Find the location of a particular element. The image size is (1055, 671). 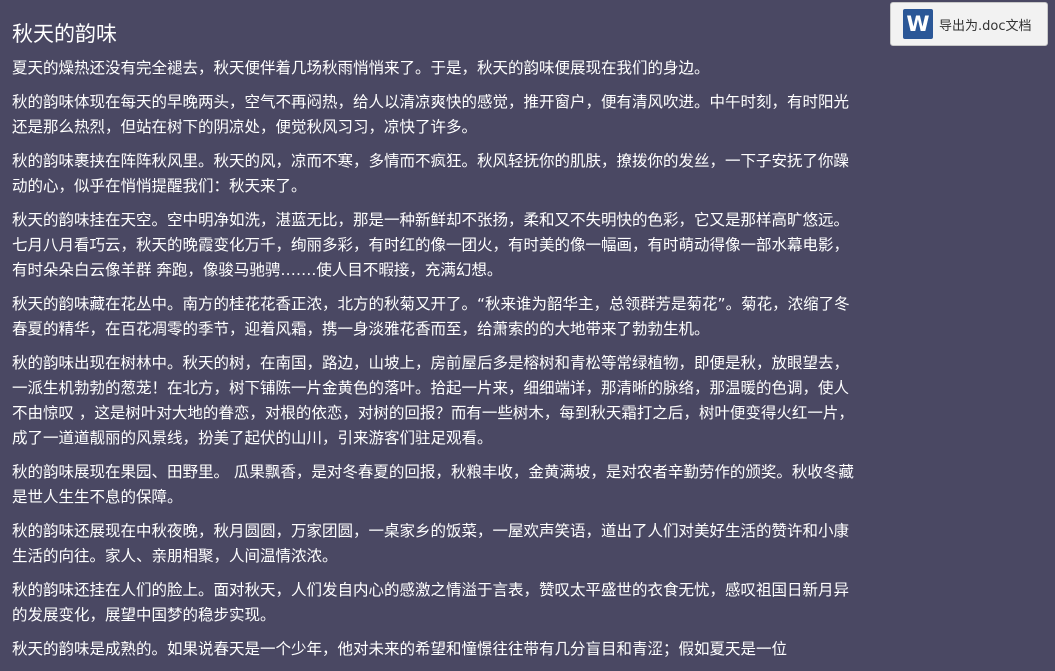

export-doc-button: W 导出为.doc文档 is located at coordinates (969, 24).